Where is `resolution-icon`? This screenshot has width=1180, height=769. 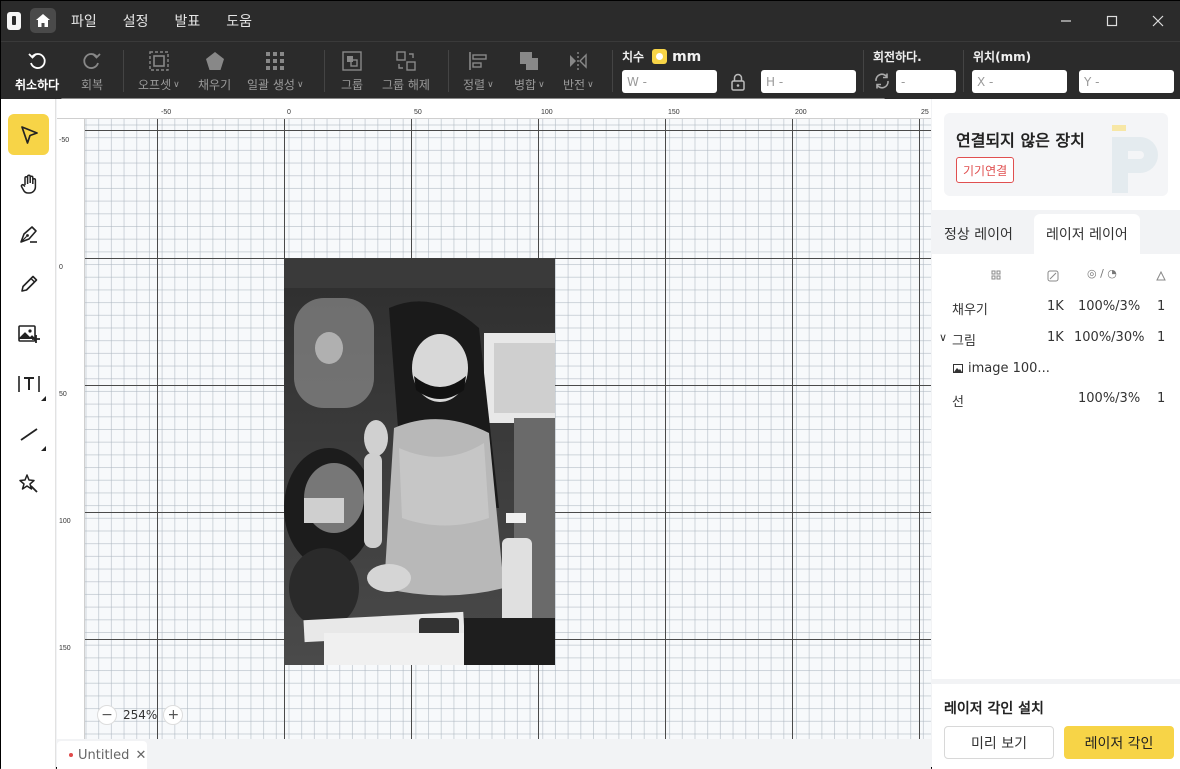
resolution-icon is located at coordinates (1053, 276).